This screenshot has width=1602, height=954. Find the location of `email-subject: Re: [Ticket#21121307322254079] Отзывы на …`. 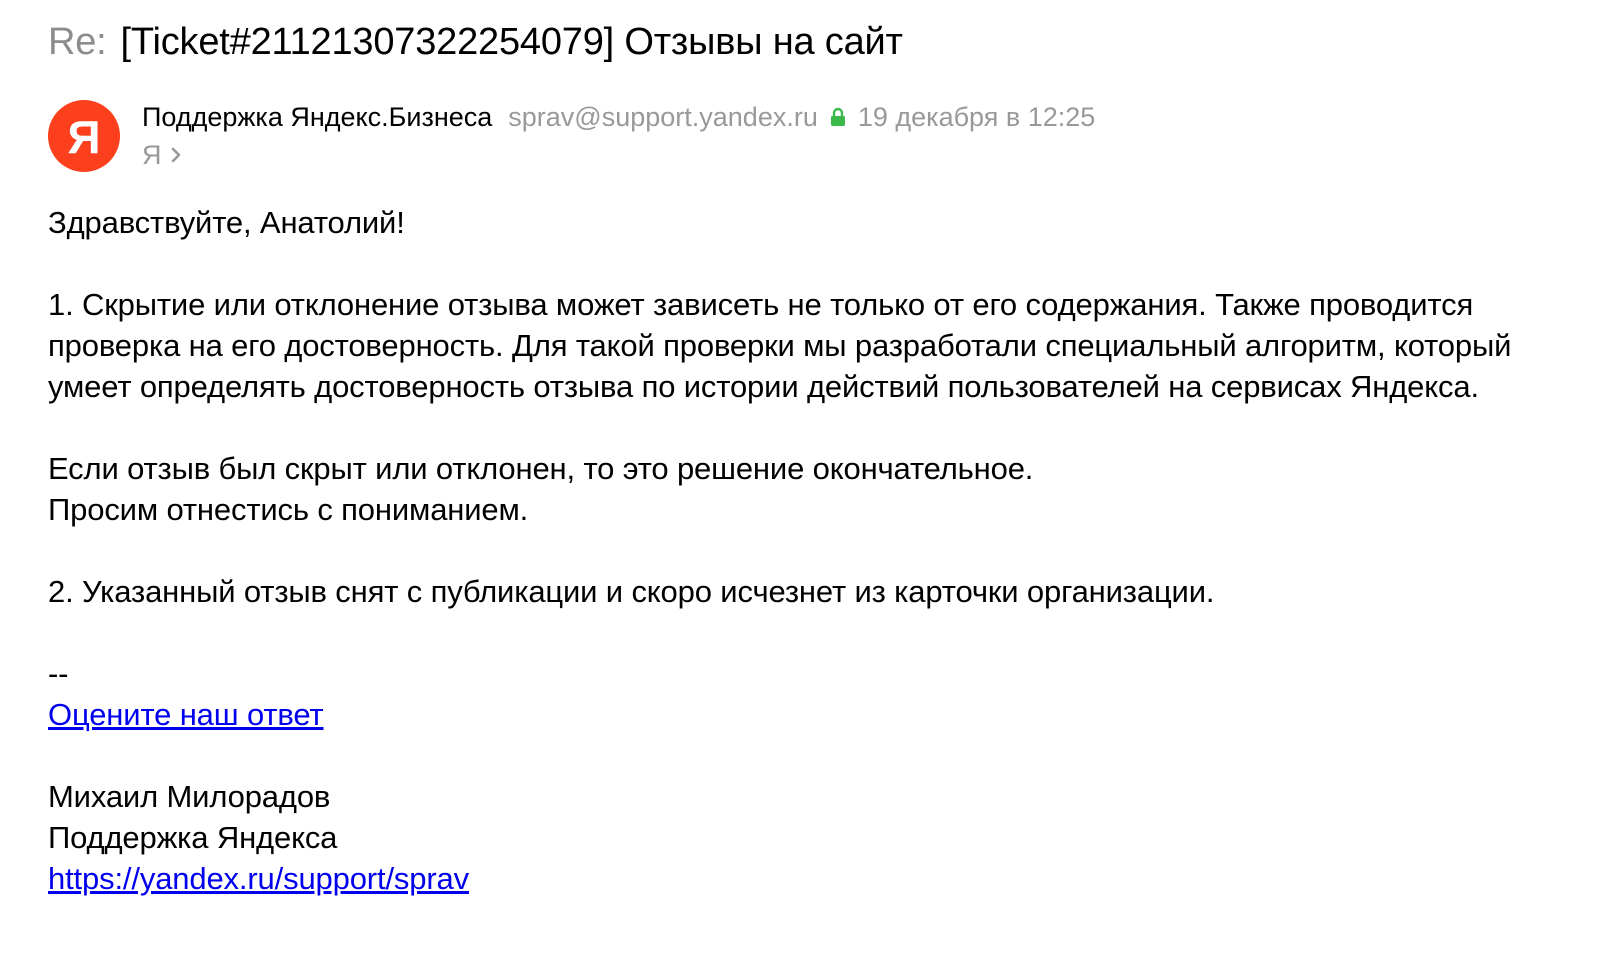

email-subject: Re: [Ticket#21121307322254079] Отзывы на … is located at coordinates (475, 42).